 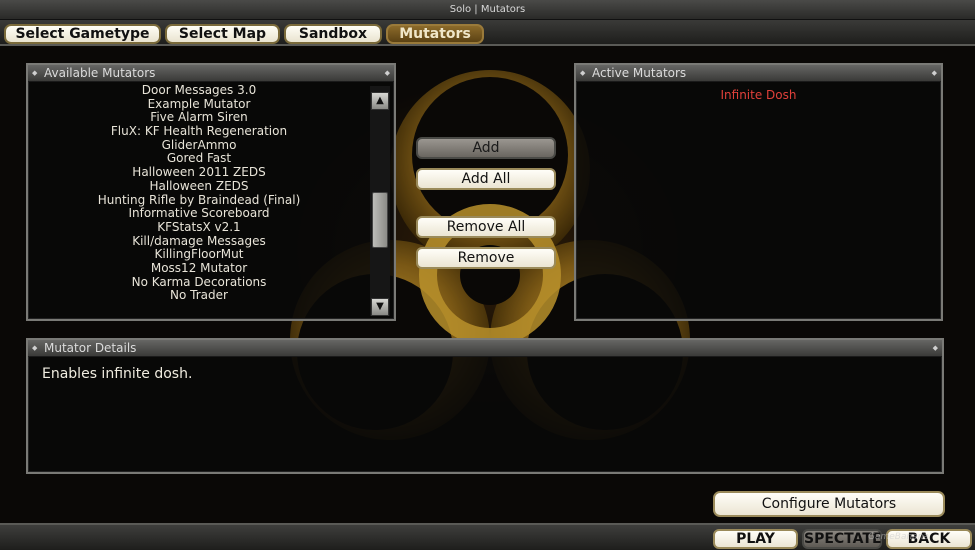 I want to click on window-title: Solo | Mutators, so click(x=487, y=10).